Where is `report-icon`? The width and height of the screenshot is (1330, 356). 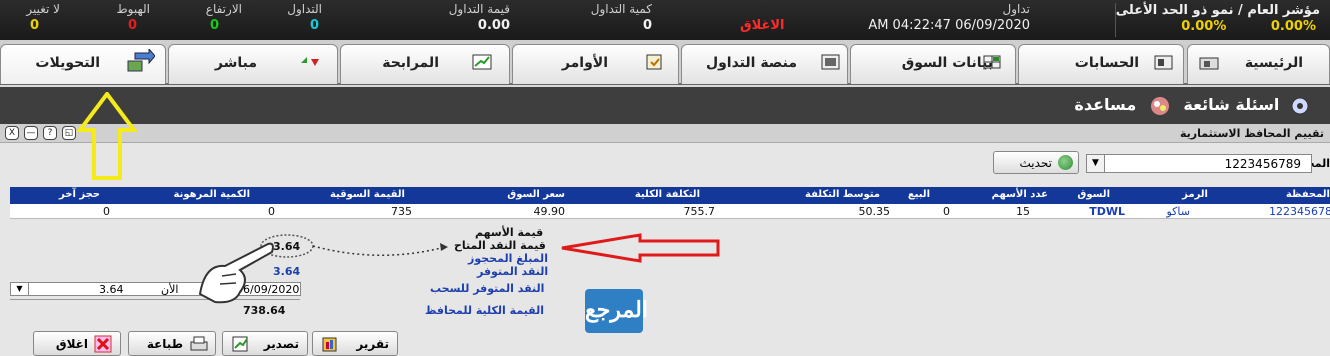 report-icon is located at coordinates (330, 344).